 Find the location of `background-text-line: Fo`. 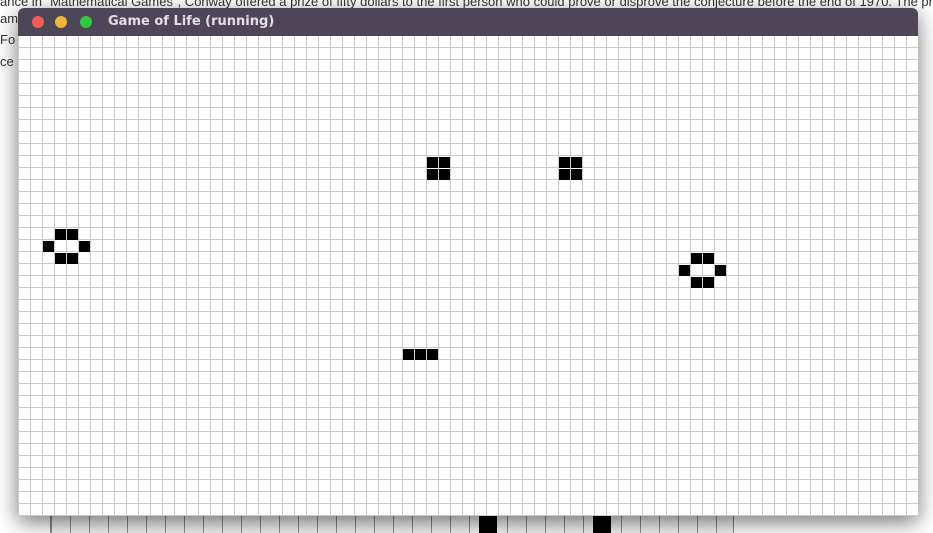

background-text-line: Fo is located at coordinates (8, 39).